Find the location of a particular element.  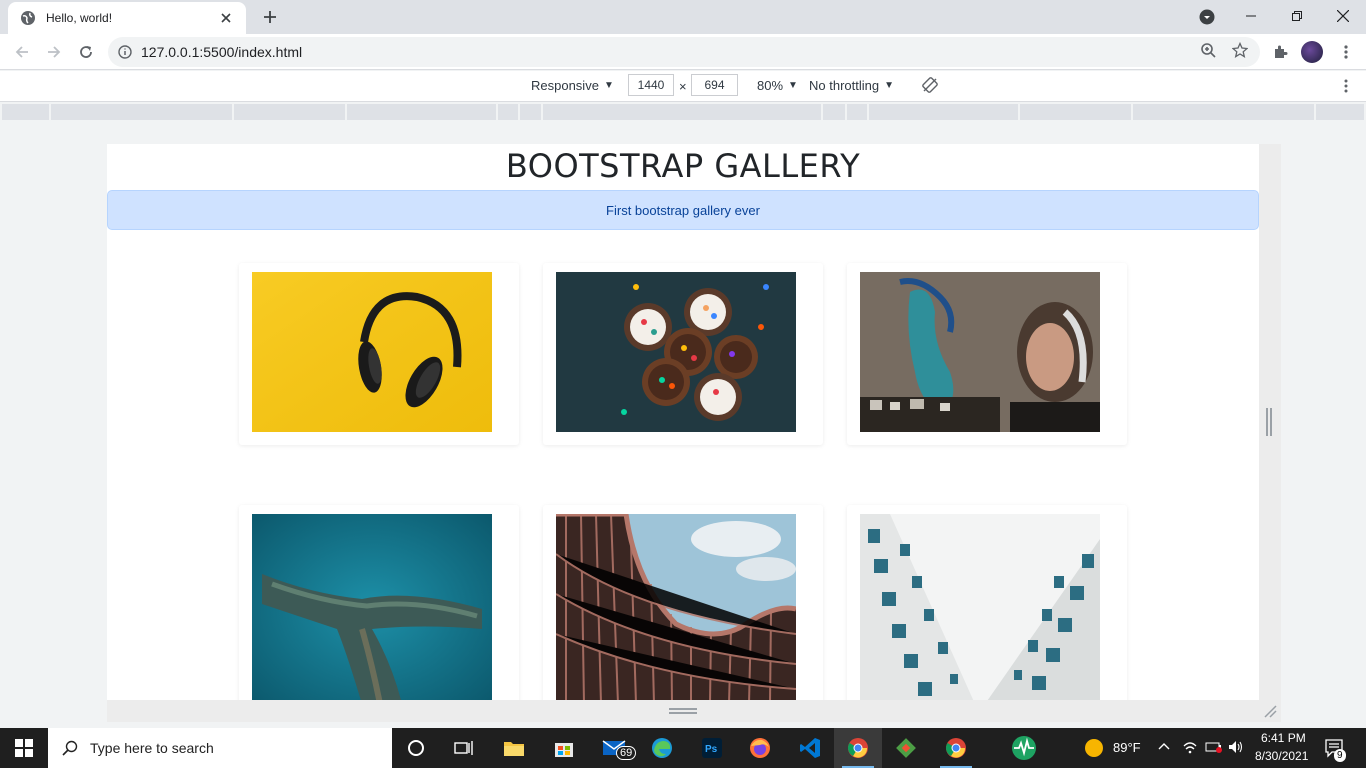

photoshop-icon: Ps is located at coordinates (712, 748).